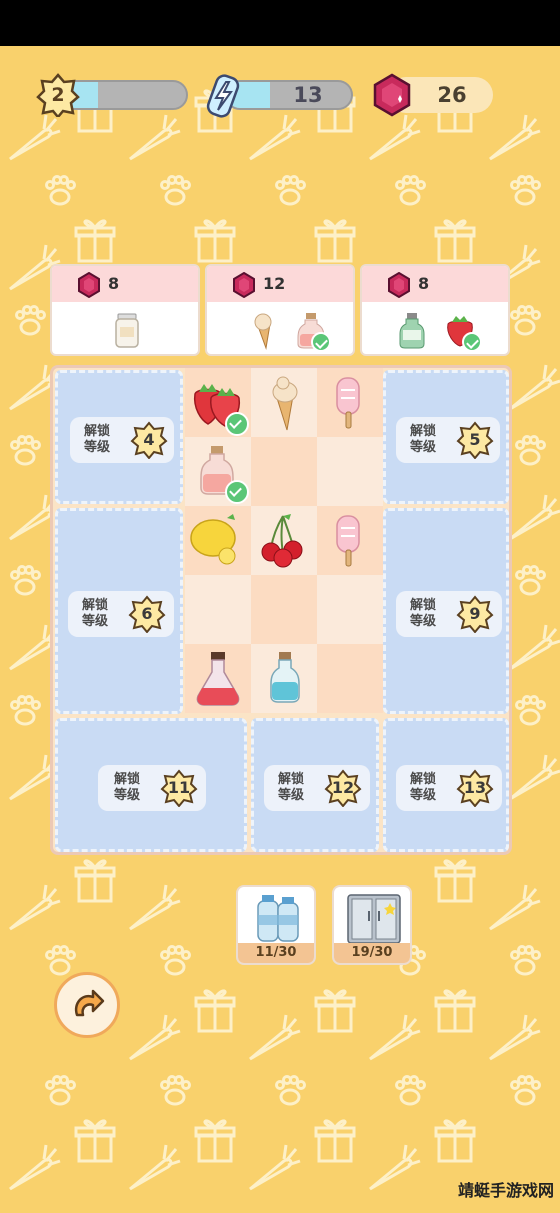 This screenshot has height=1213, width=560. Describe the element at coordinates (475, 439) in the screenshot. I see `unlock-level-value: 5` at that location.